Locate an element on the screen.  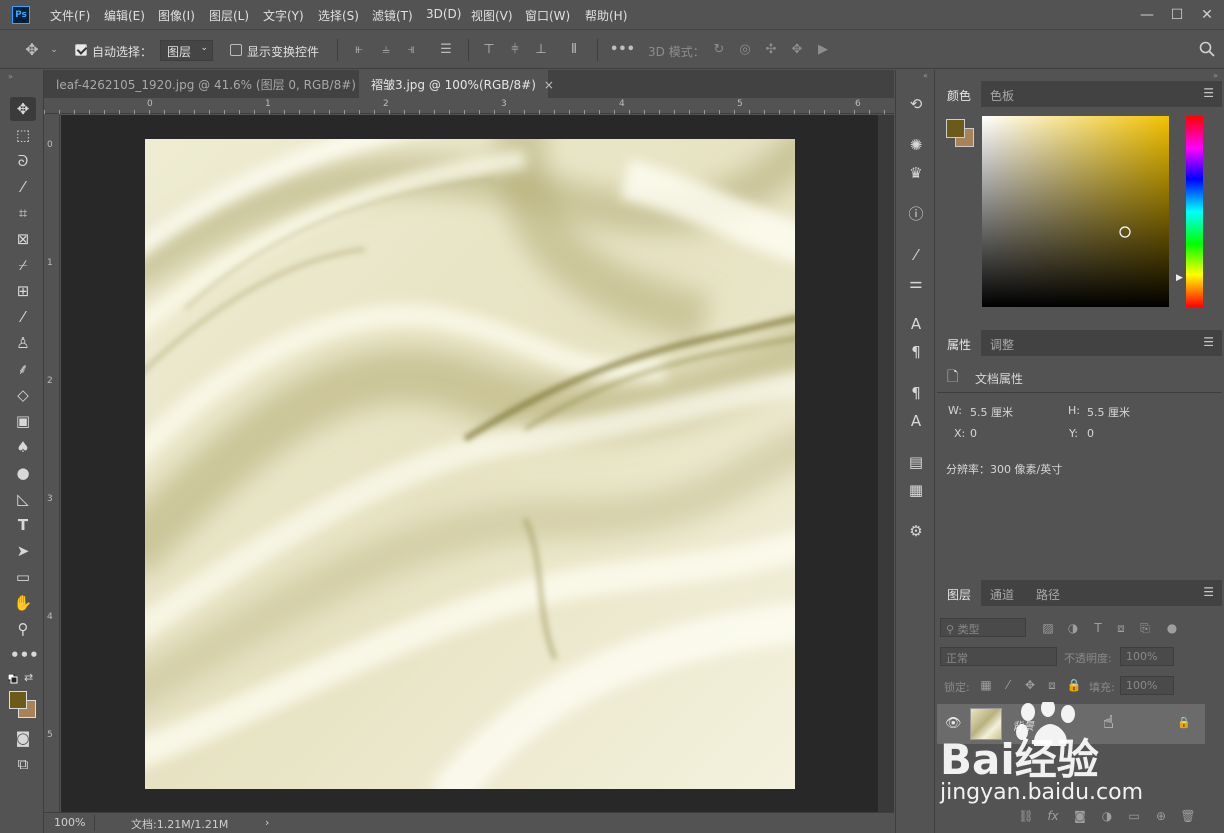
frame-tool-icon: ⊠ is located at coordinates (23, 239).